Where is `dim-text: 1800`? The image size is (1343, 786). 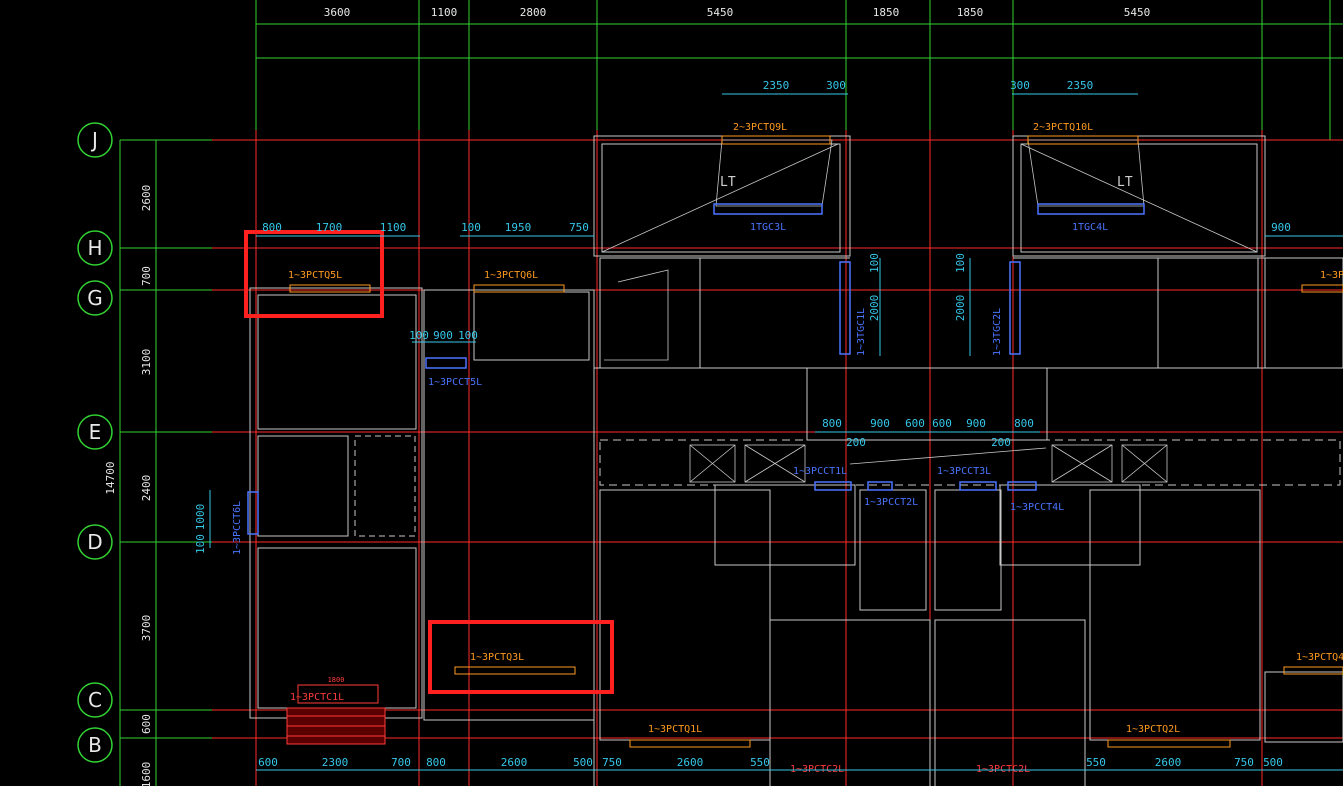 dim-text: 1800 is located at coordinates (336, 680).